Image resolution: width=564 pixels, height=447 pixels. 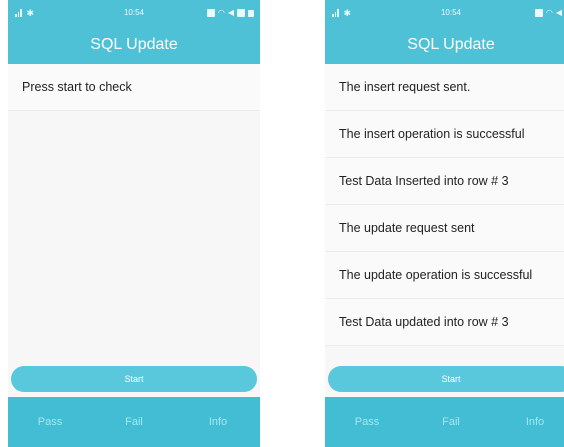 What do you see at coordinates (241, 13) in the screenshot?
I see `notification-icon` at bounding box center [241, 13].